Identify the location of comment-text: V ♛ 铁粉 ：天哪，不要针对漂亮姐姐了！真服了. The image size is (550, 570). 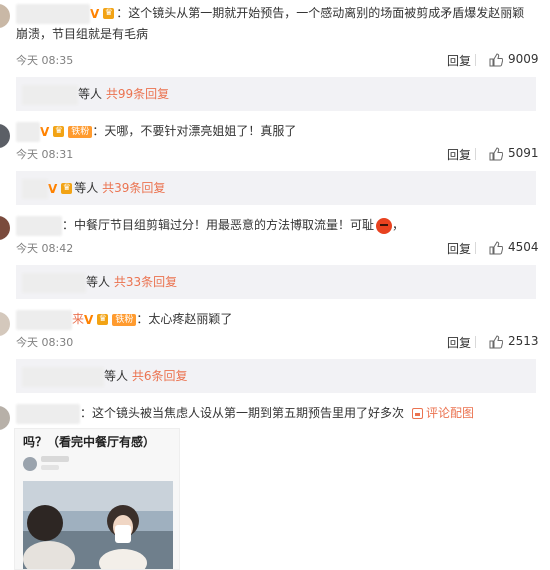
(276, 131).